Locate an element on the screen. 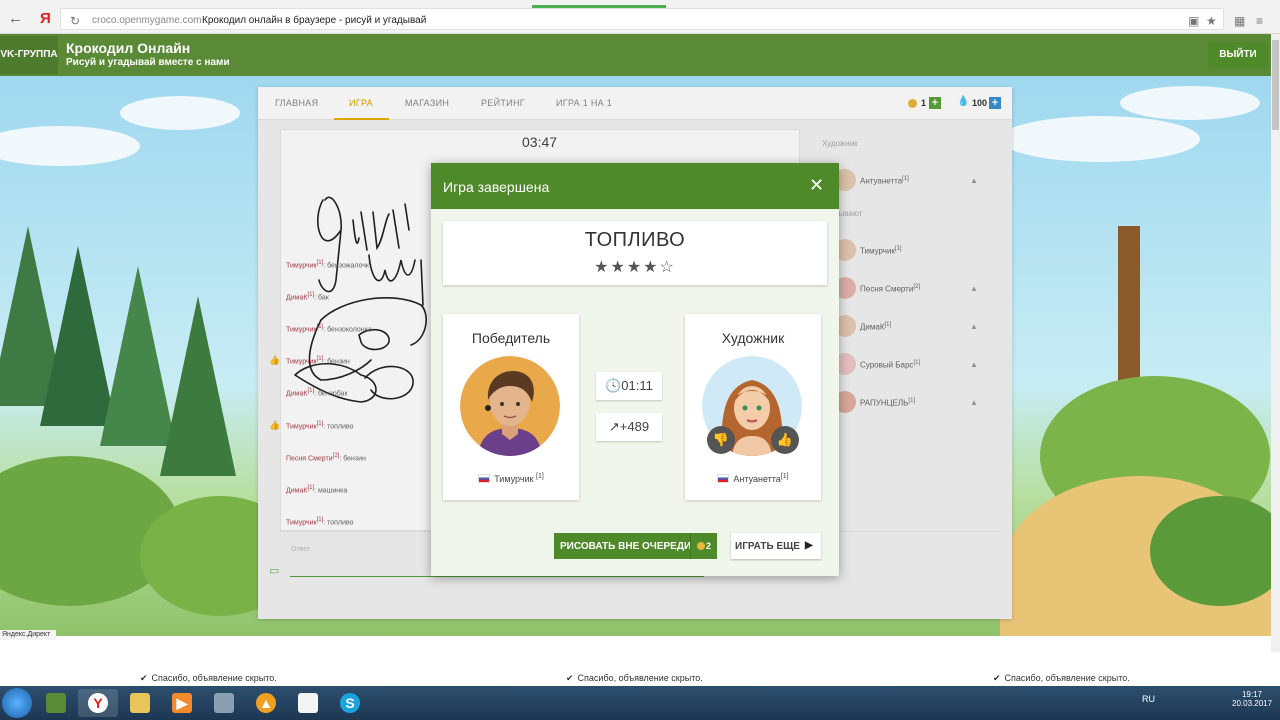 The height and width of the screenshot is (720, 1280). artist-title: Художник is located at coordinates (753, 338).